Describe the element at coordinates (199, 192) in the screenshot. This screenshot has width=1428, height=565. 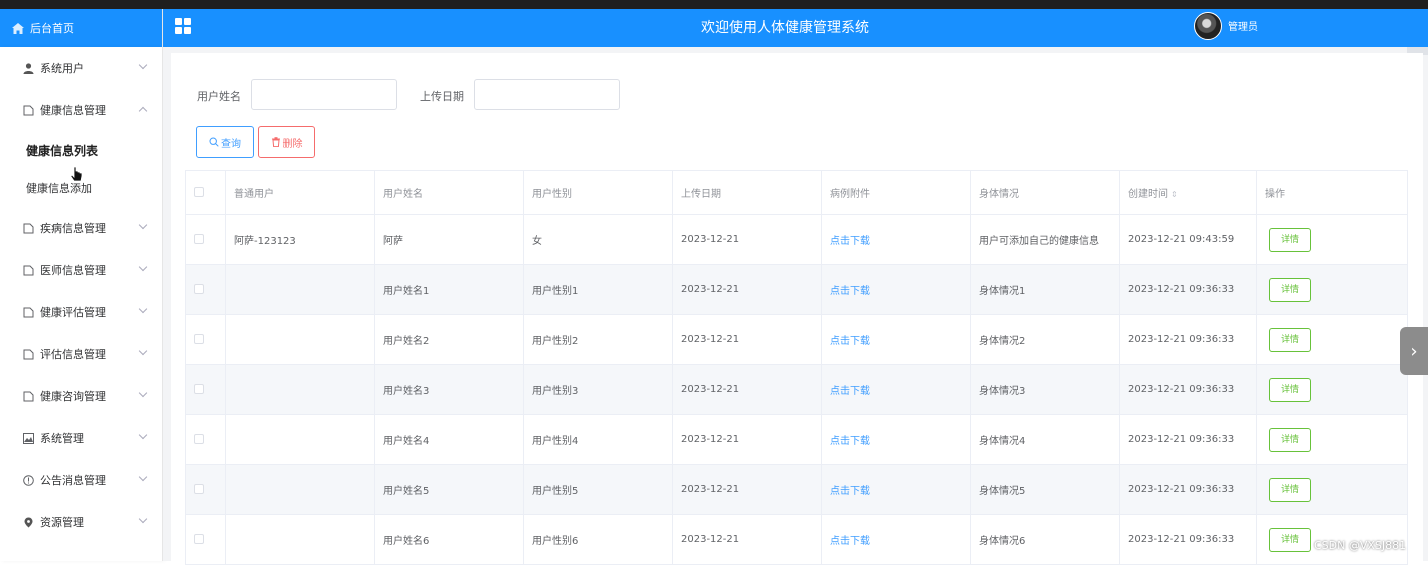
I see `select-all-checkbox` at that location.